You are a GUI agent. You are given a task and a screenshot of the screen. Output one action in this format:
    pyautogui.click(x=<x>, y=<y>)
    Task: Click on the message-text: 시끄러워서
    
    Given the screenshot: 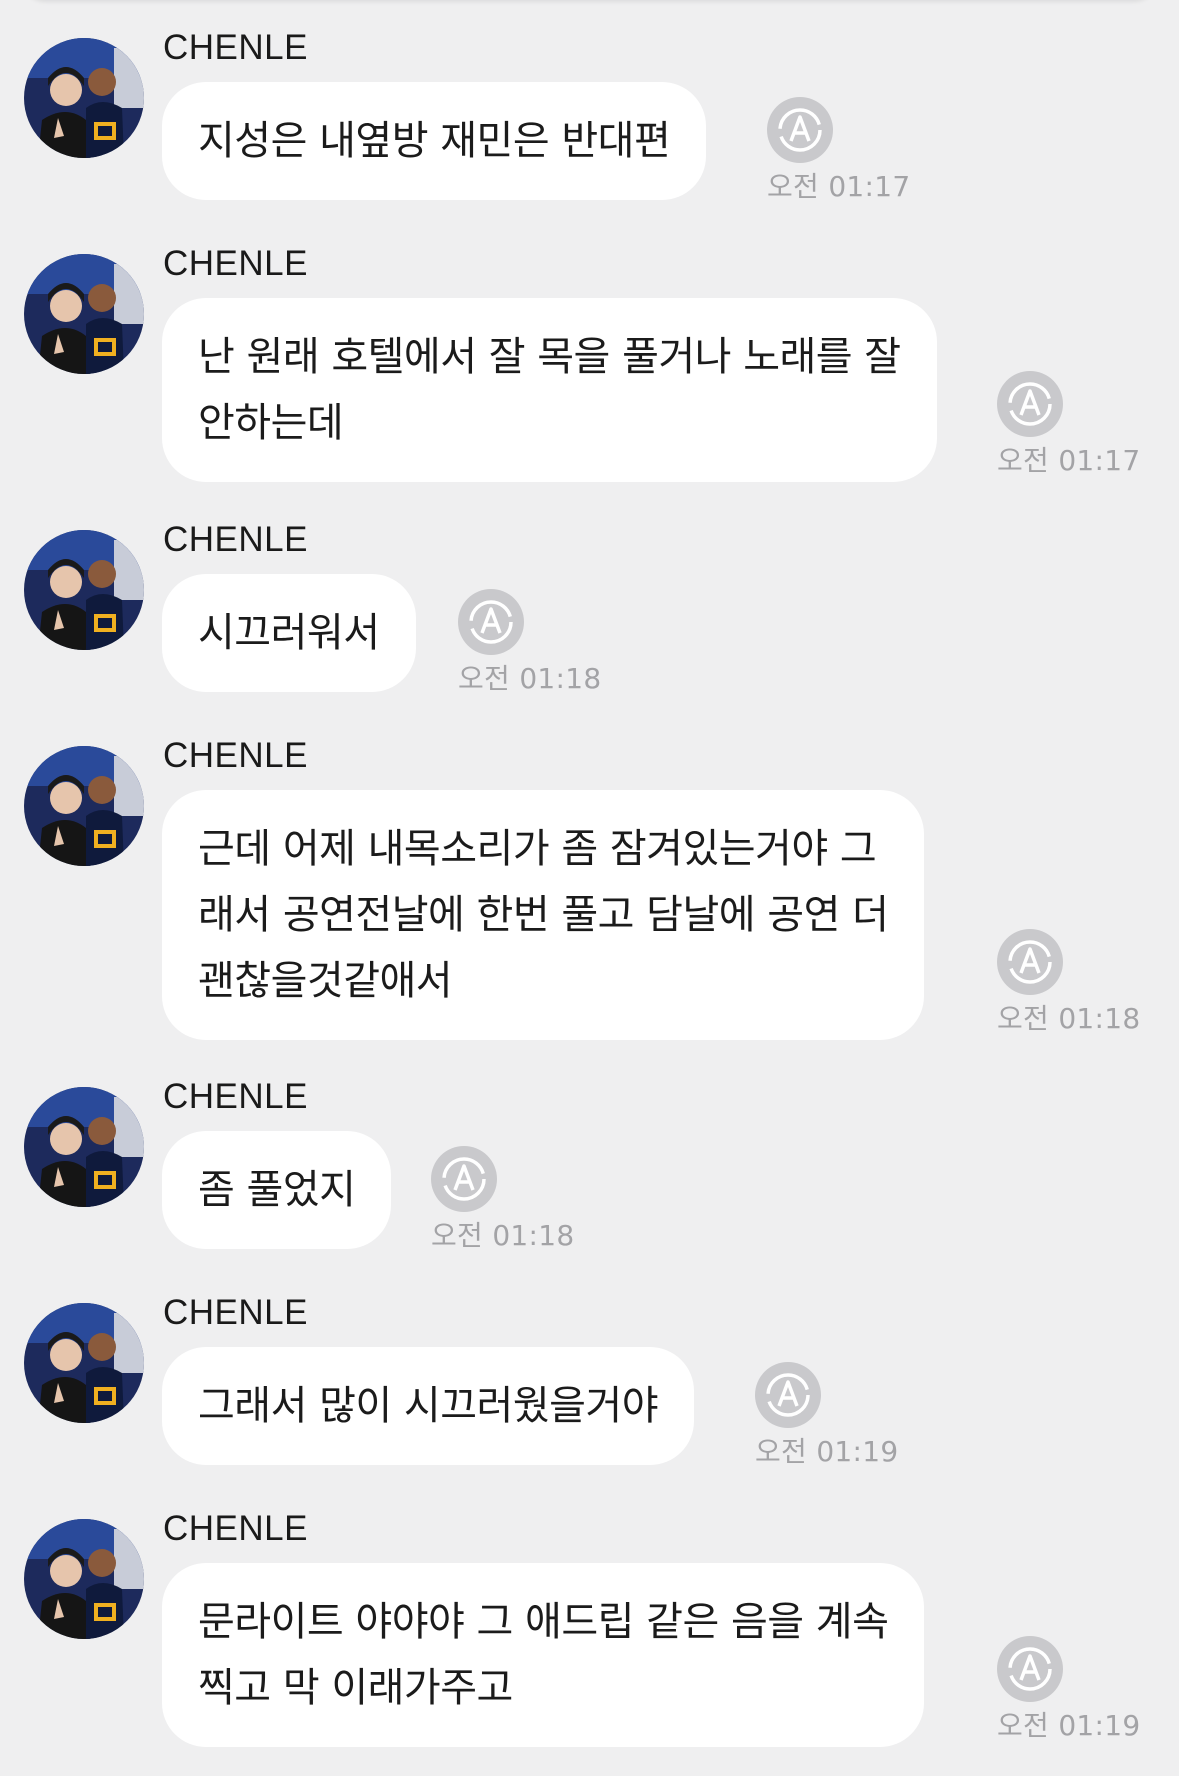 What is the action you would take?
    pyautogui.click(x=289, y=633)
    